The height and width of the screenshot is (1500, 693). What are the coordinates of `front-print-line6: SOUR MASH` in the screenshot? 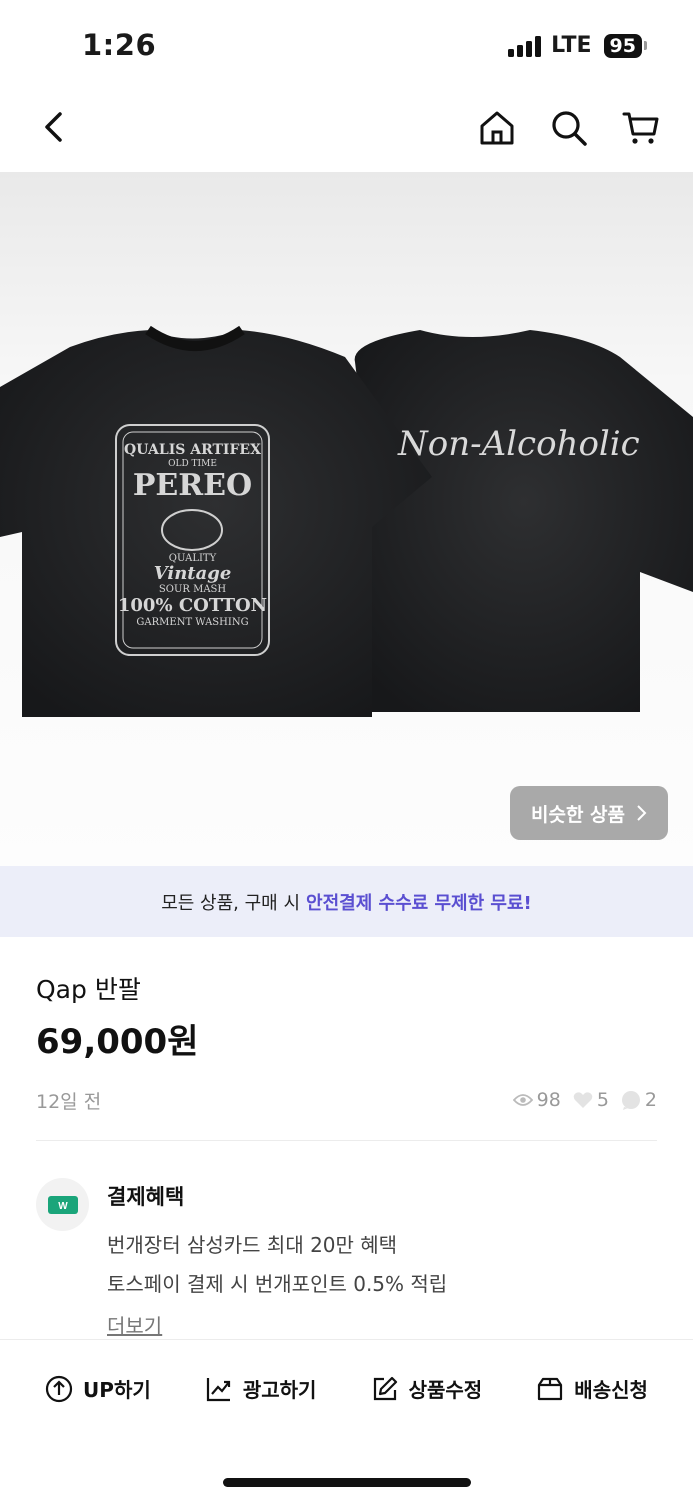 It's located at (192, 589).